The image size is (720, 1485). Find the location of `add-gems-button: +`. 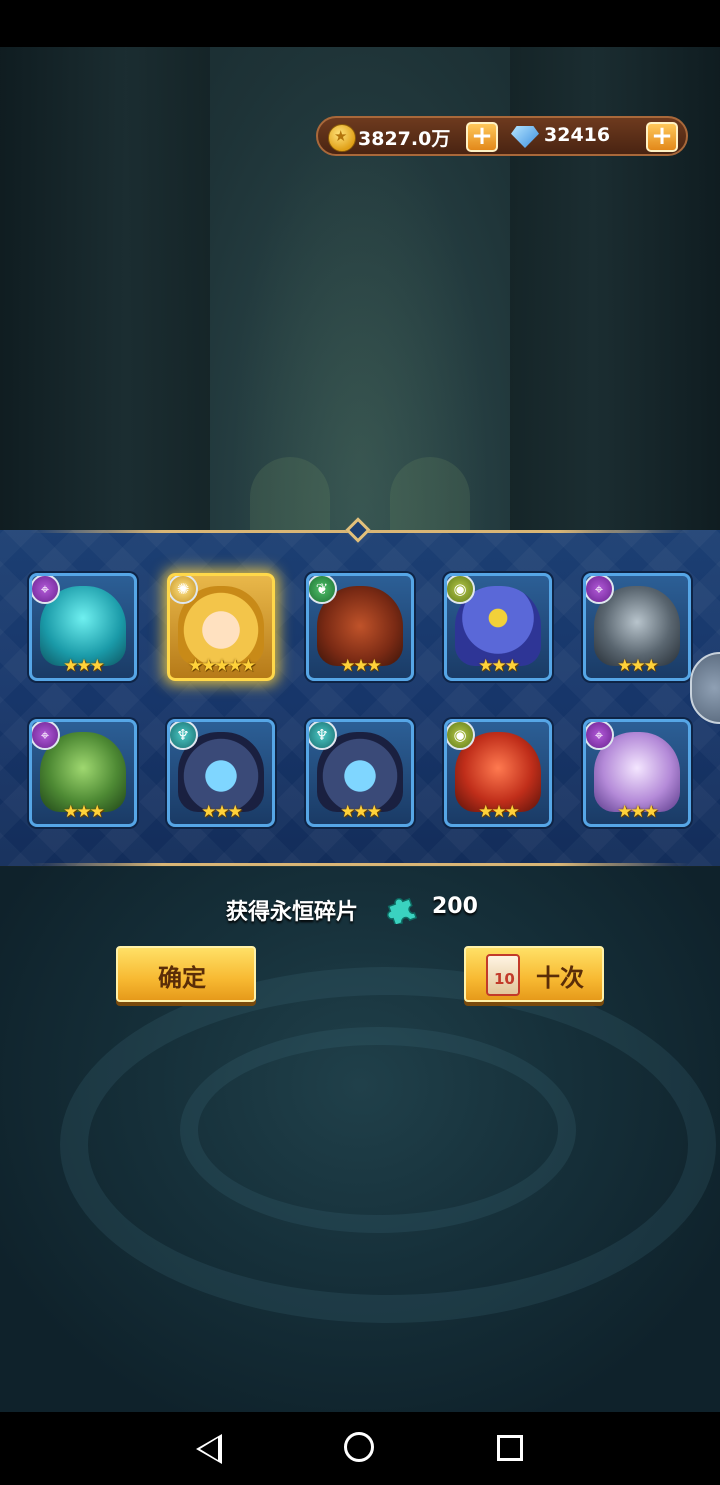

add-gems-button: + is located at coordinates (662, 137).